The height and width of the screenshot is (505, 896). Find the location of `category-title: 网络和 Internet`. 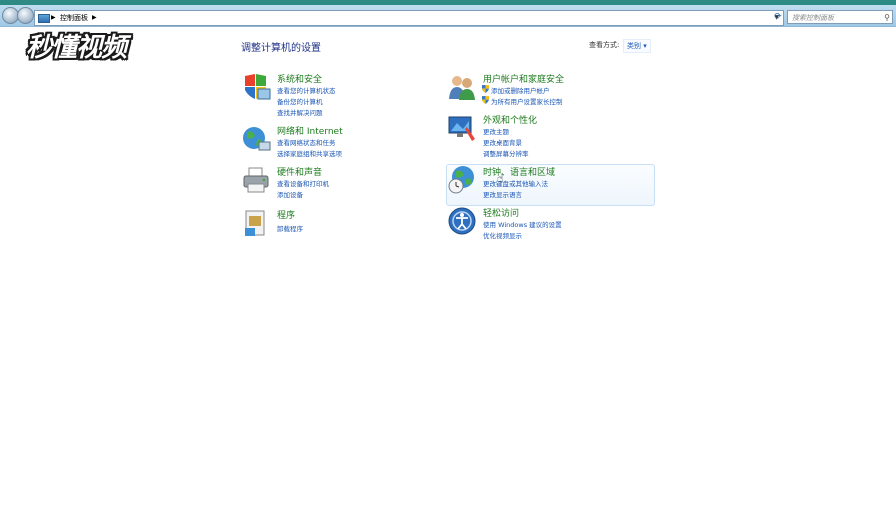

category-title: 网络和 Internet is located at coordinates (310, 130).